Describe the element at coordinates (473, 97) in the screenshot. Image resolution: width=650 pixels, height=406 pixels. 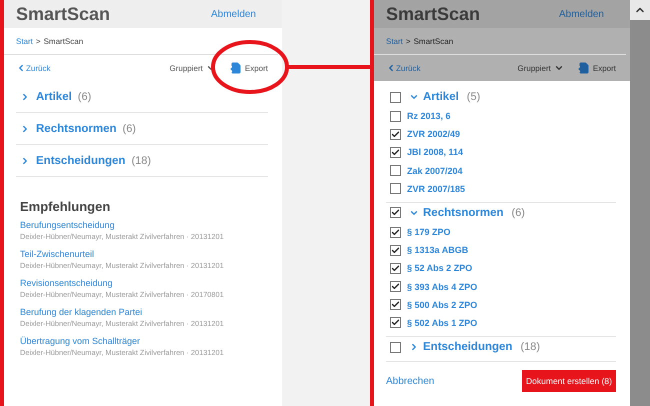
I see `group-count: (5)` at that location.